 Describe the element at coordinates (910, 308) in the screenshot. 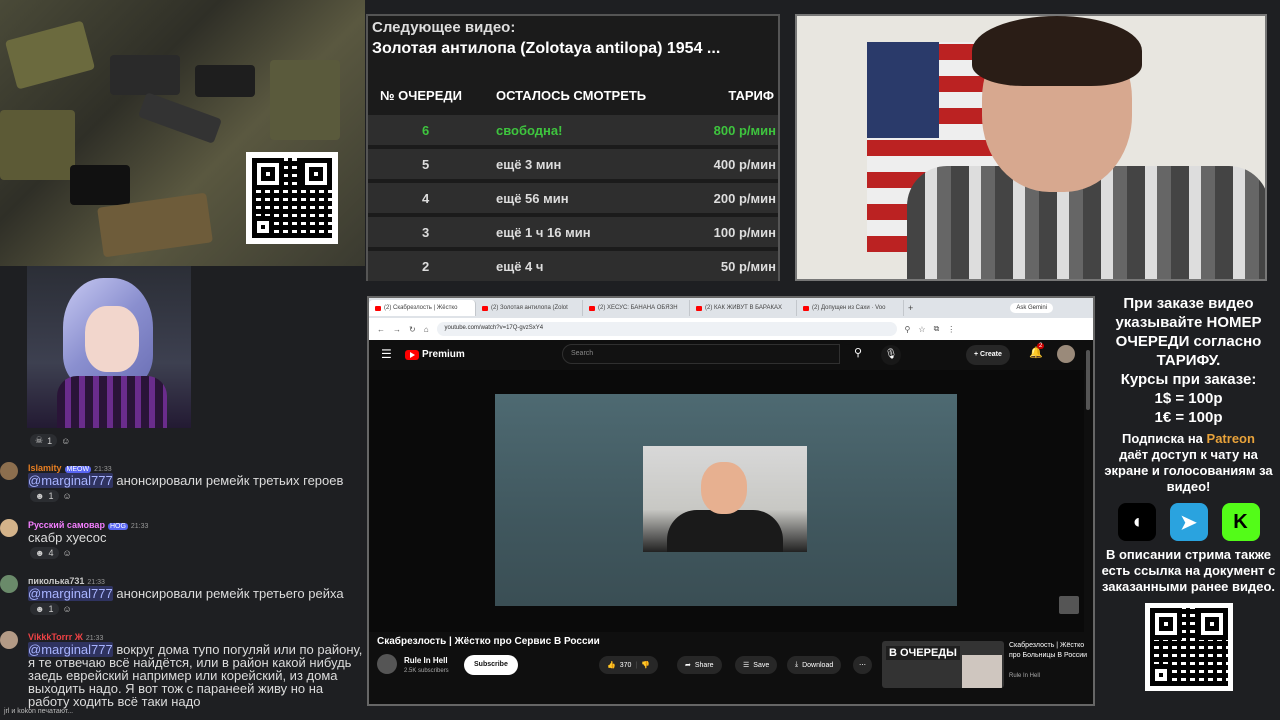

I see `new-tab-icon: +` at that location.